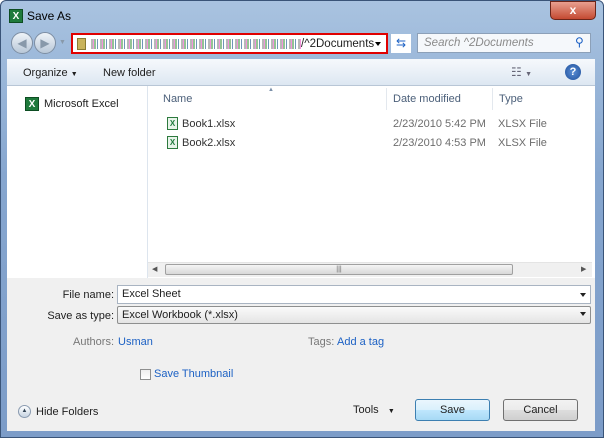 Image resolution: width=604 pixels, height=438 pixels. I want to click on cancel-button: Cancel, so click(540, 410).